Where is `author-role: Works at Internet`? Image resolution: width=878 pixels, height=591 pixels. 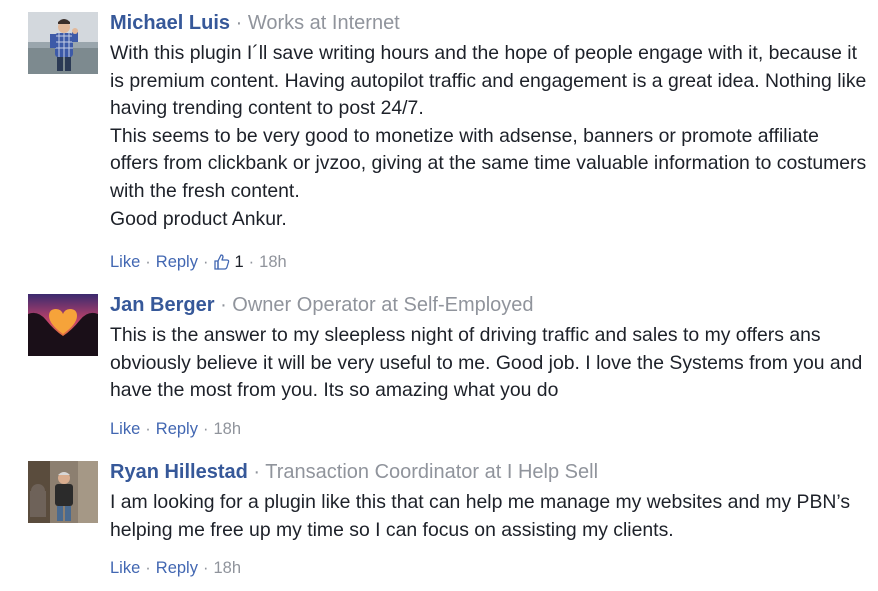 author-role: Works at Internet is located at coordinates (323, 23).